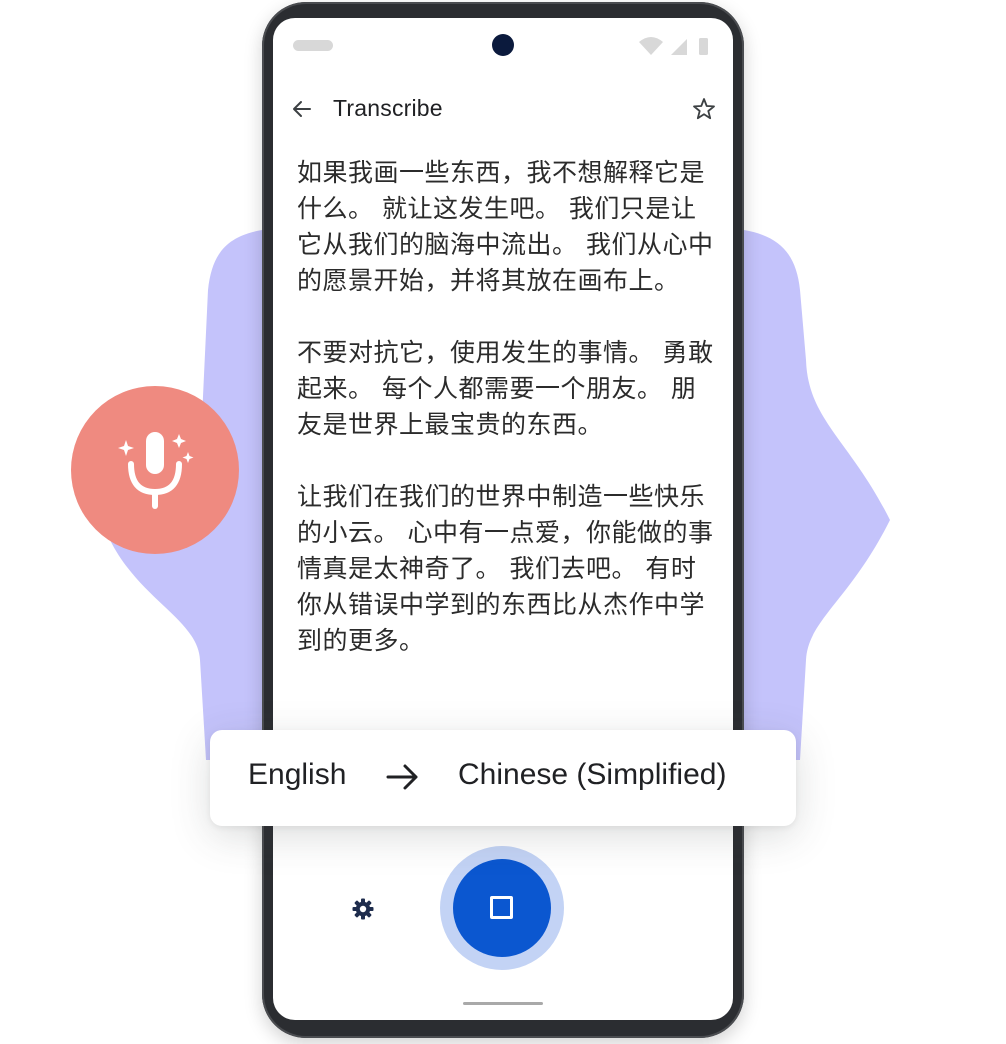  What do you see at coordinates (592, 775) in the screenshot?
I see `target-language: Chinese (Simplified)` at bounding box center [592, 775].